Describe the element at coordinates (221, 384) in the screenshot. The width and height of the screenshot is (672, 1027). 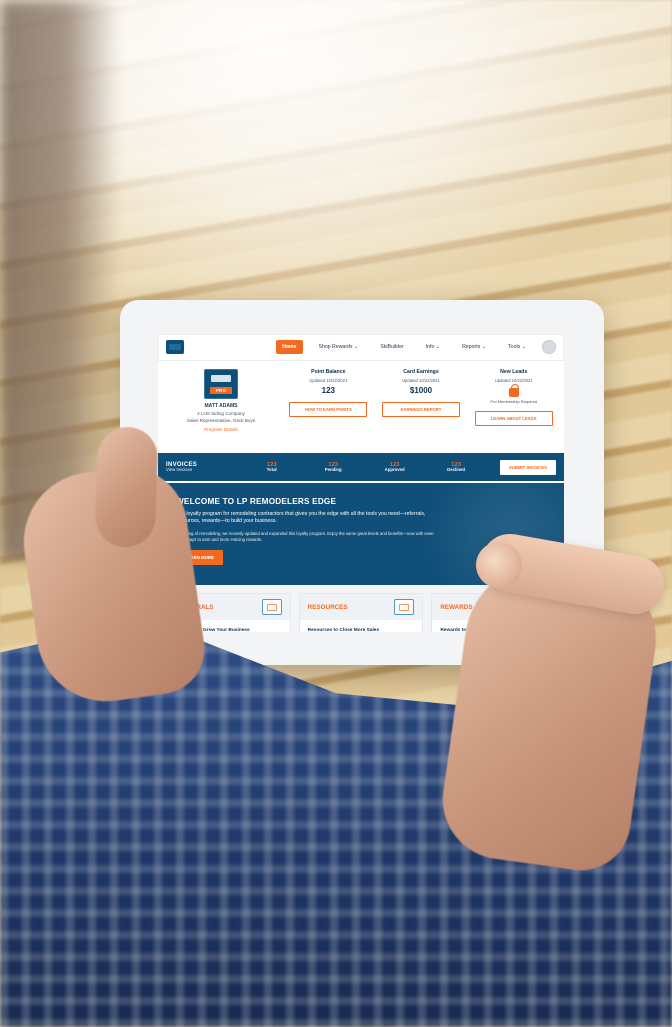
I see `membership-badge: PRO` at that location.